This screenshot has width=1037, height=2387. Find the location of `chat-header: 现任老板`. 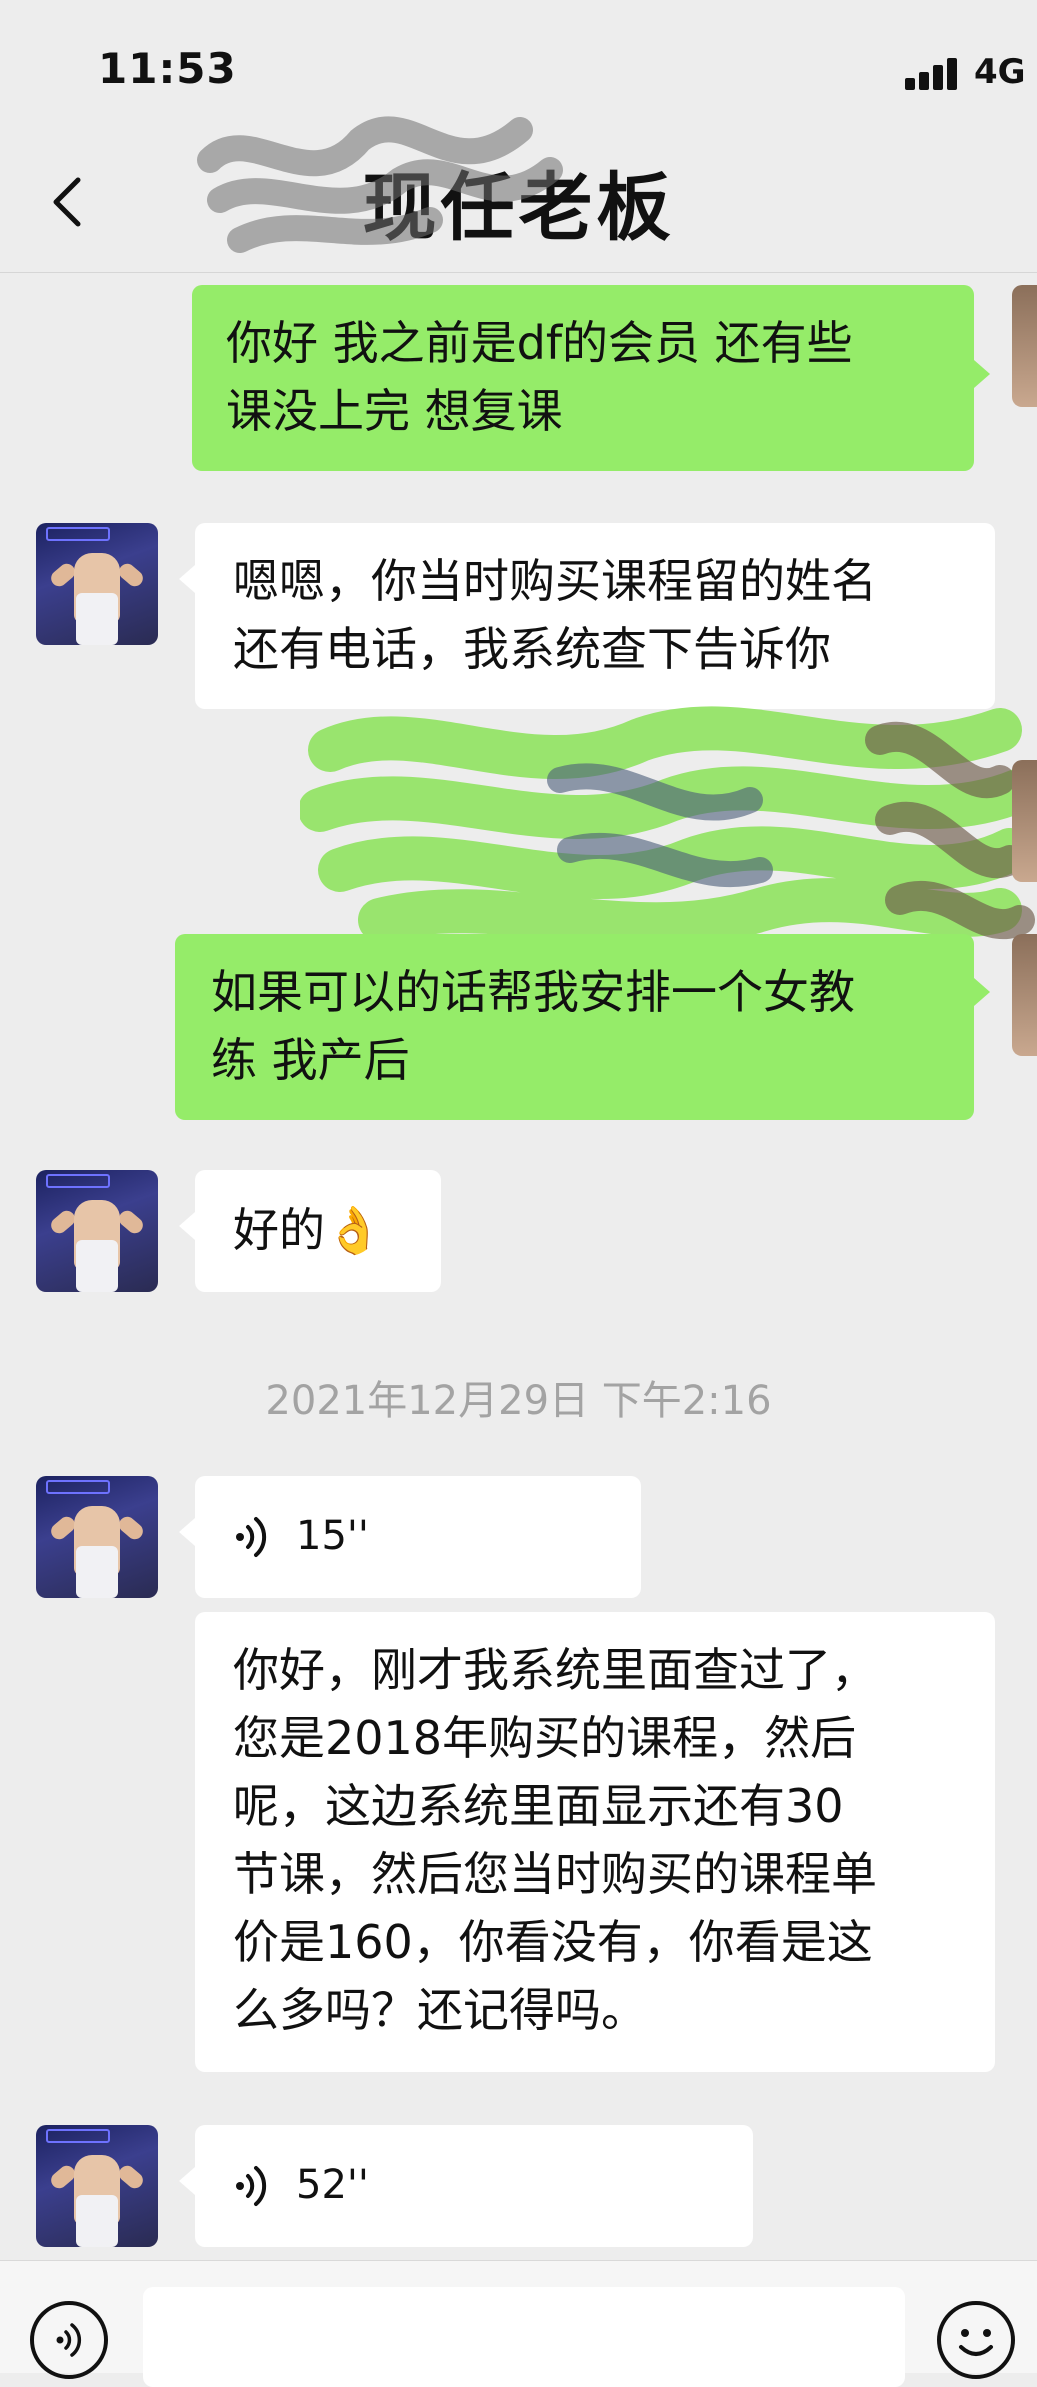

chat-header: 现任老板 is located at coordinates (518, 201).